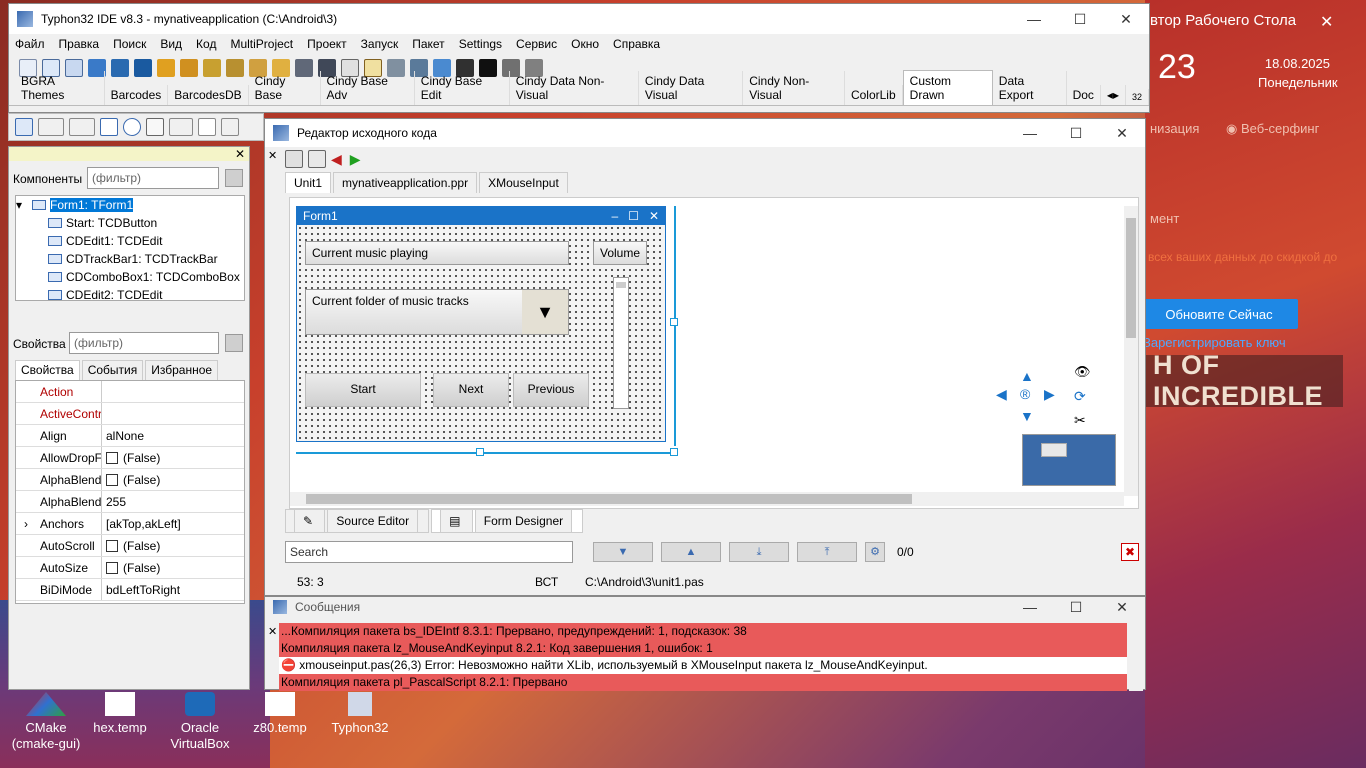 This screenshot has width=1366, height=768. What do you see at coordinates (507, 521) in the screenshot?
I see `tab-form-designer: ▤ Form Designer` at bounding box center [507, 521].